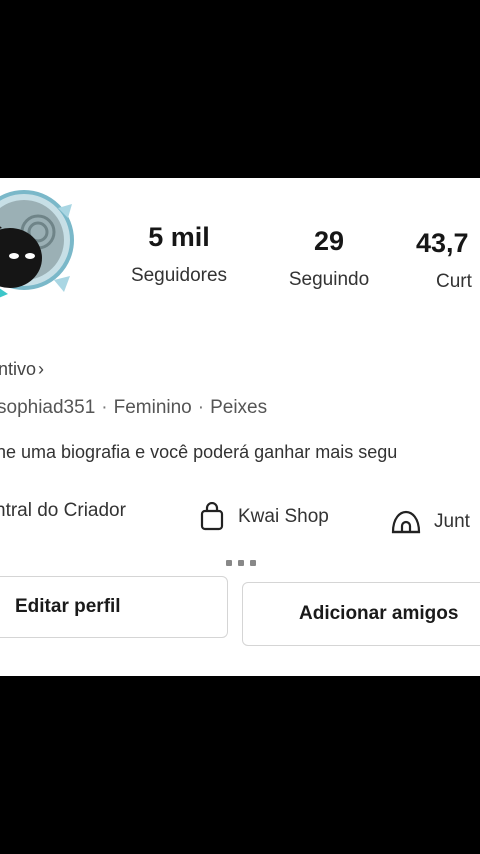  What do you see at coordinates (442, 243) in the screenshot?
I see `likes-count: 43,7` at bounding box center [442, 243].